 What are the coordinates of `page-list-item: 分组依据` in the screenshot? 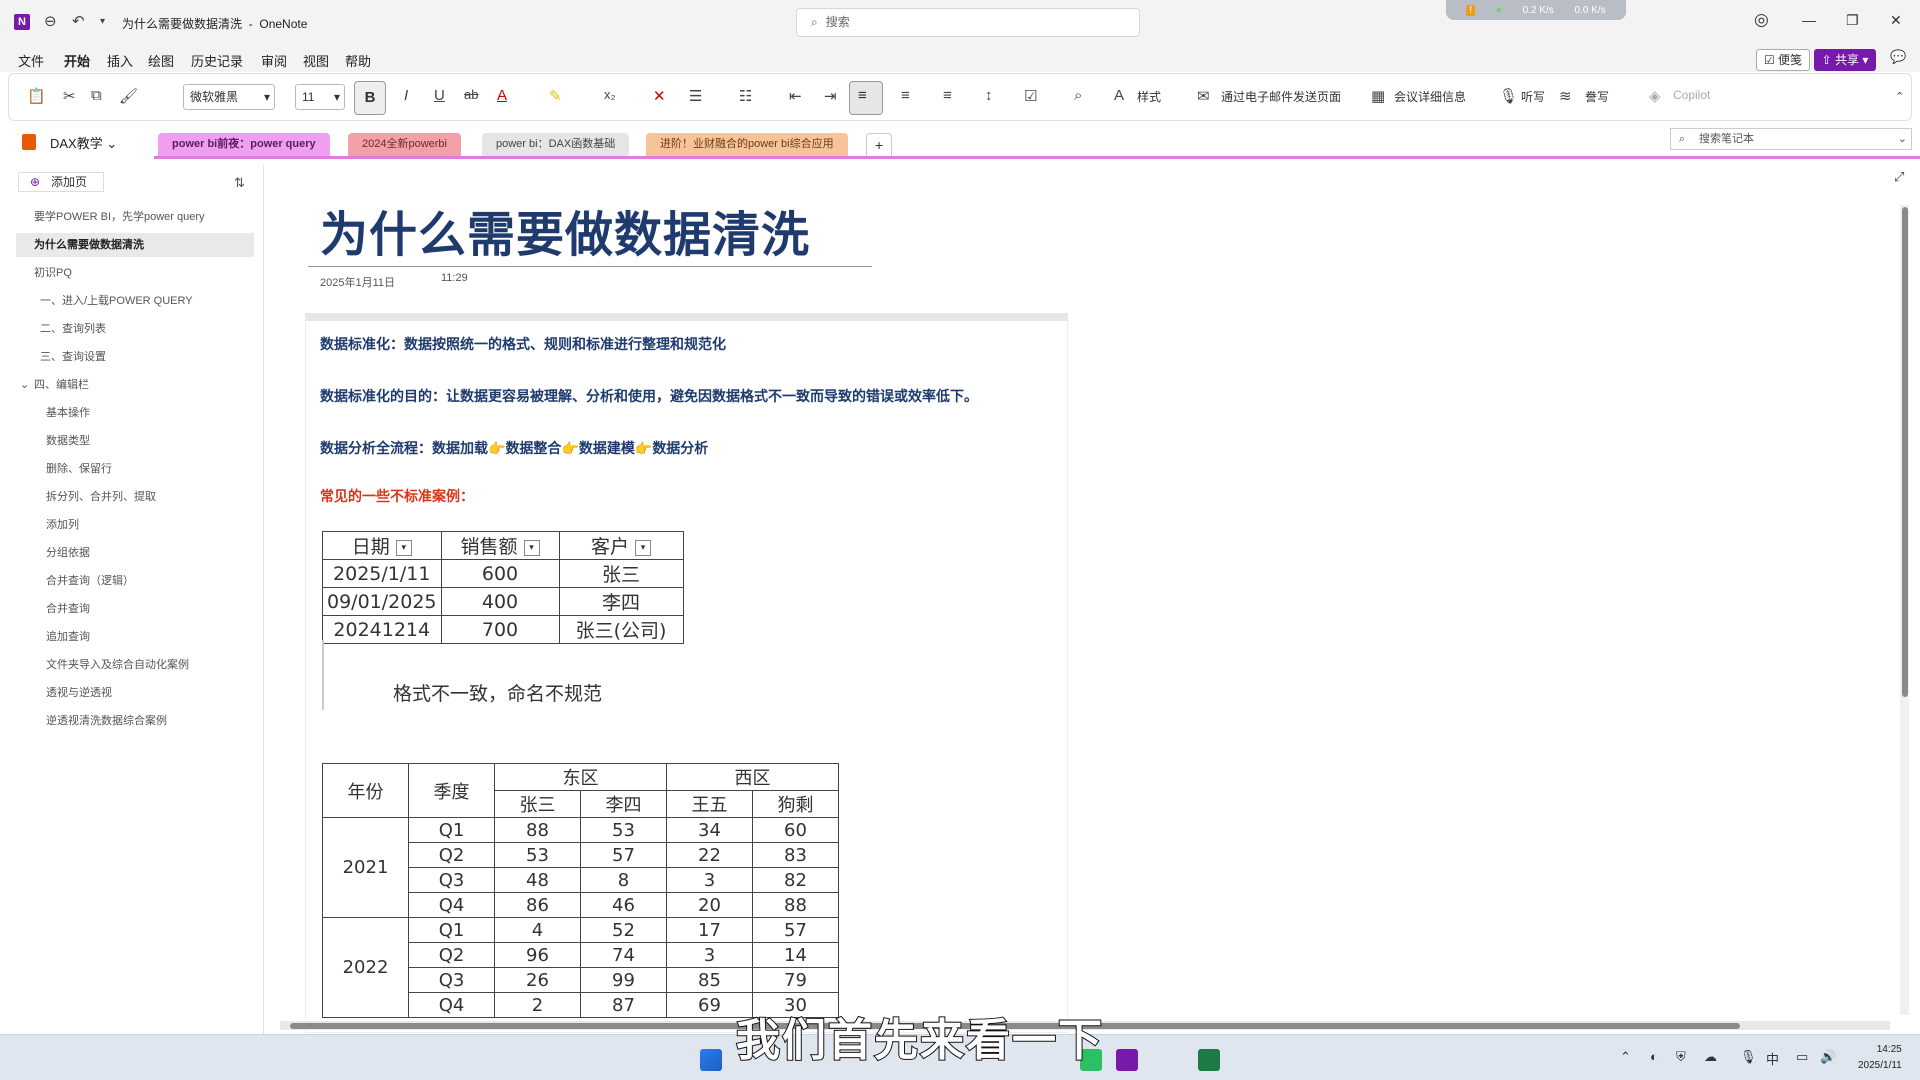 It's located at (68, 553).